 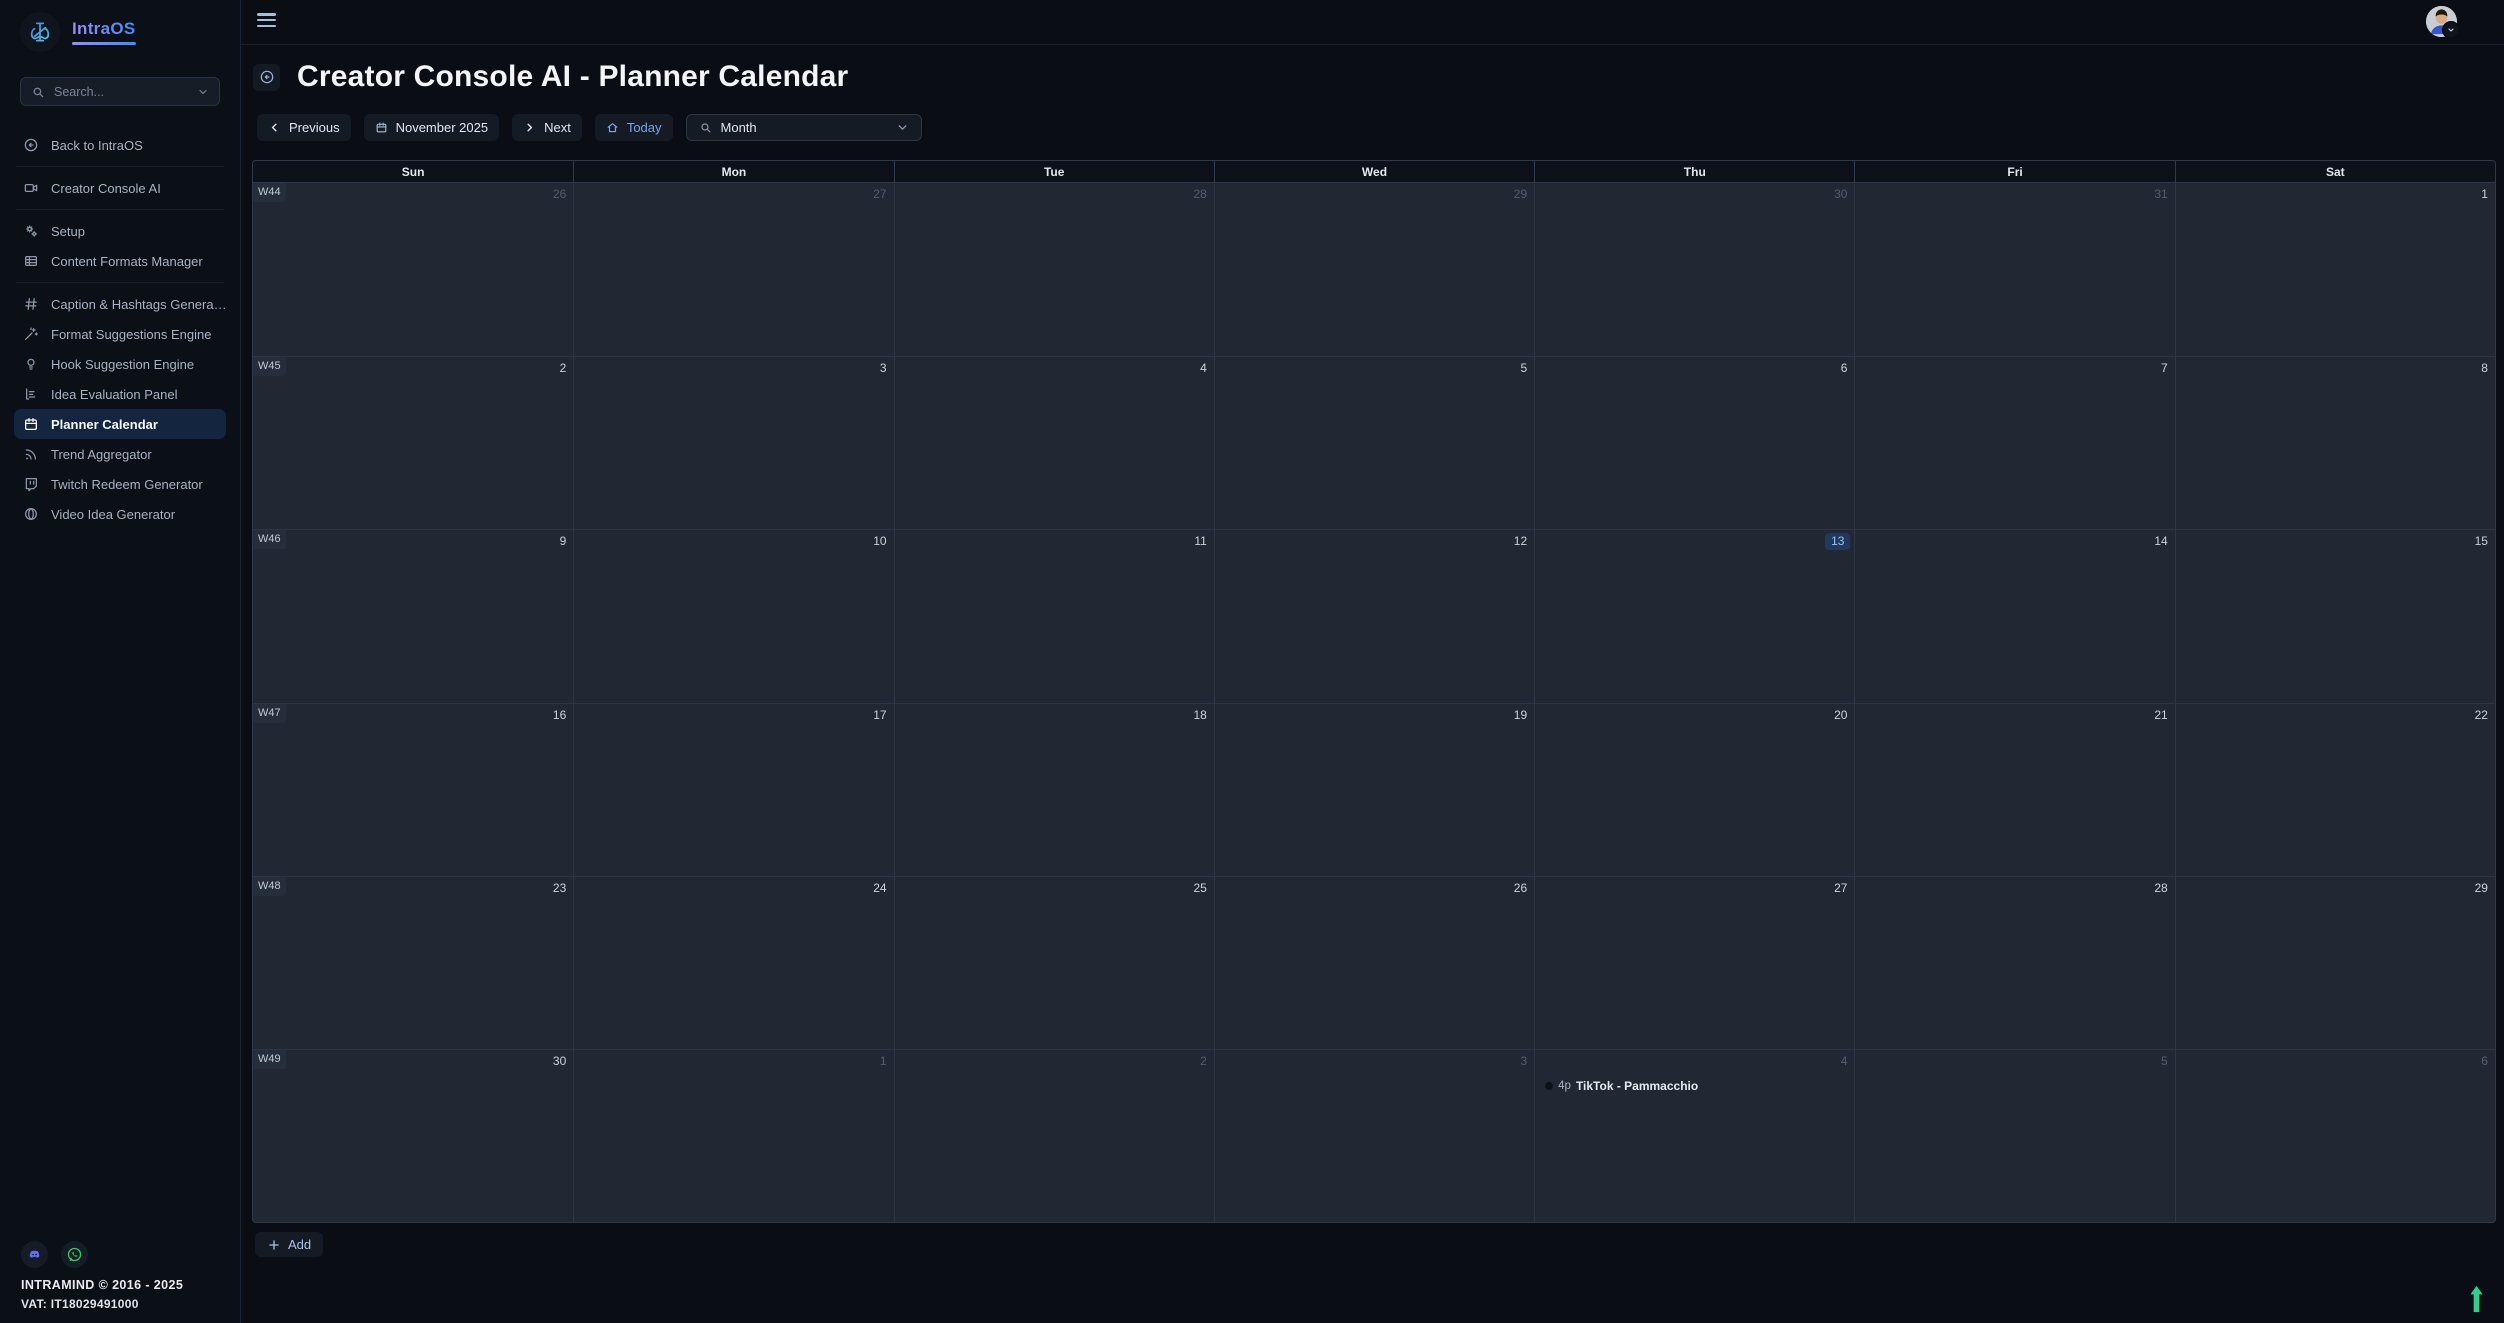 I want to click on calendar-event: 4p TikTok - Pammacchio, so click(x=1696, y=1086).